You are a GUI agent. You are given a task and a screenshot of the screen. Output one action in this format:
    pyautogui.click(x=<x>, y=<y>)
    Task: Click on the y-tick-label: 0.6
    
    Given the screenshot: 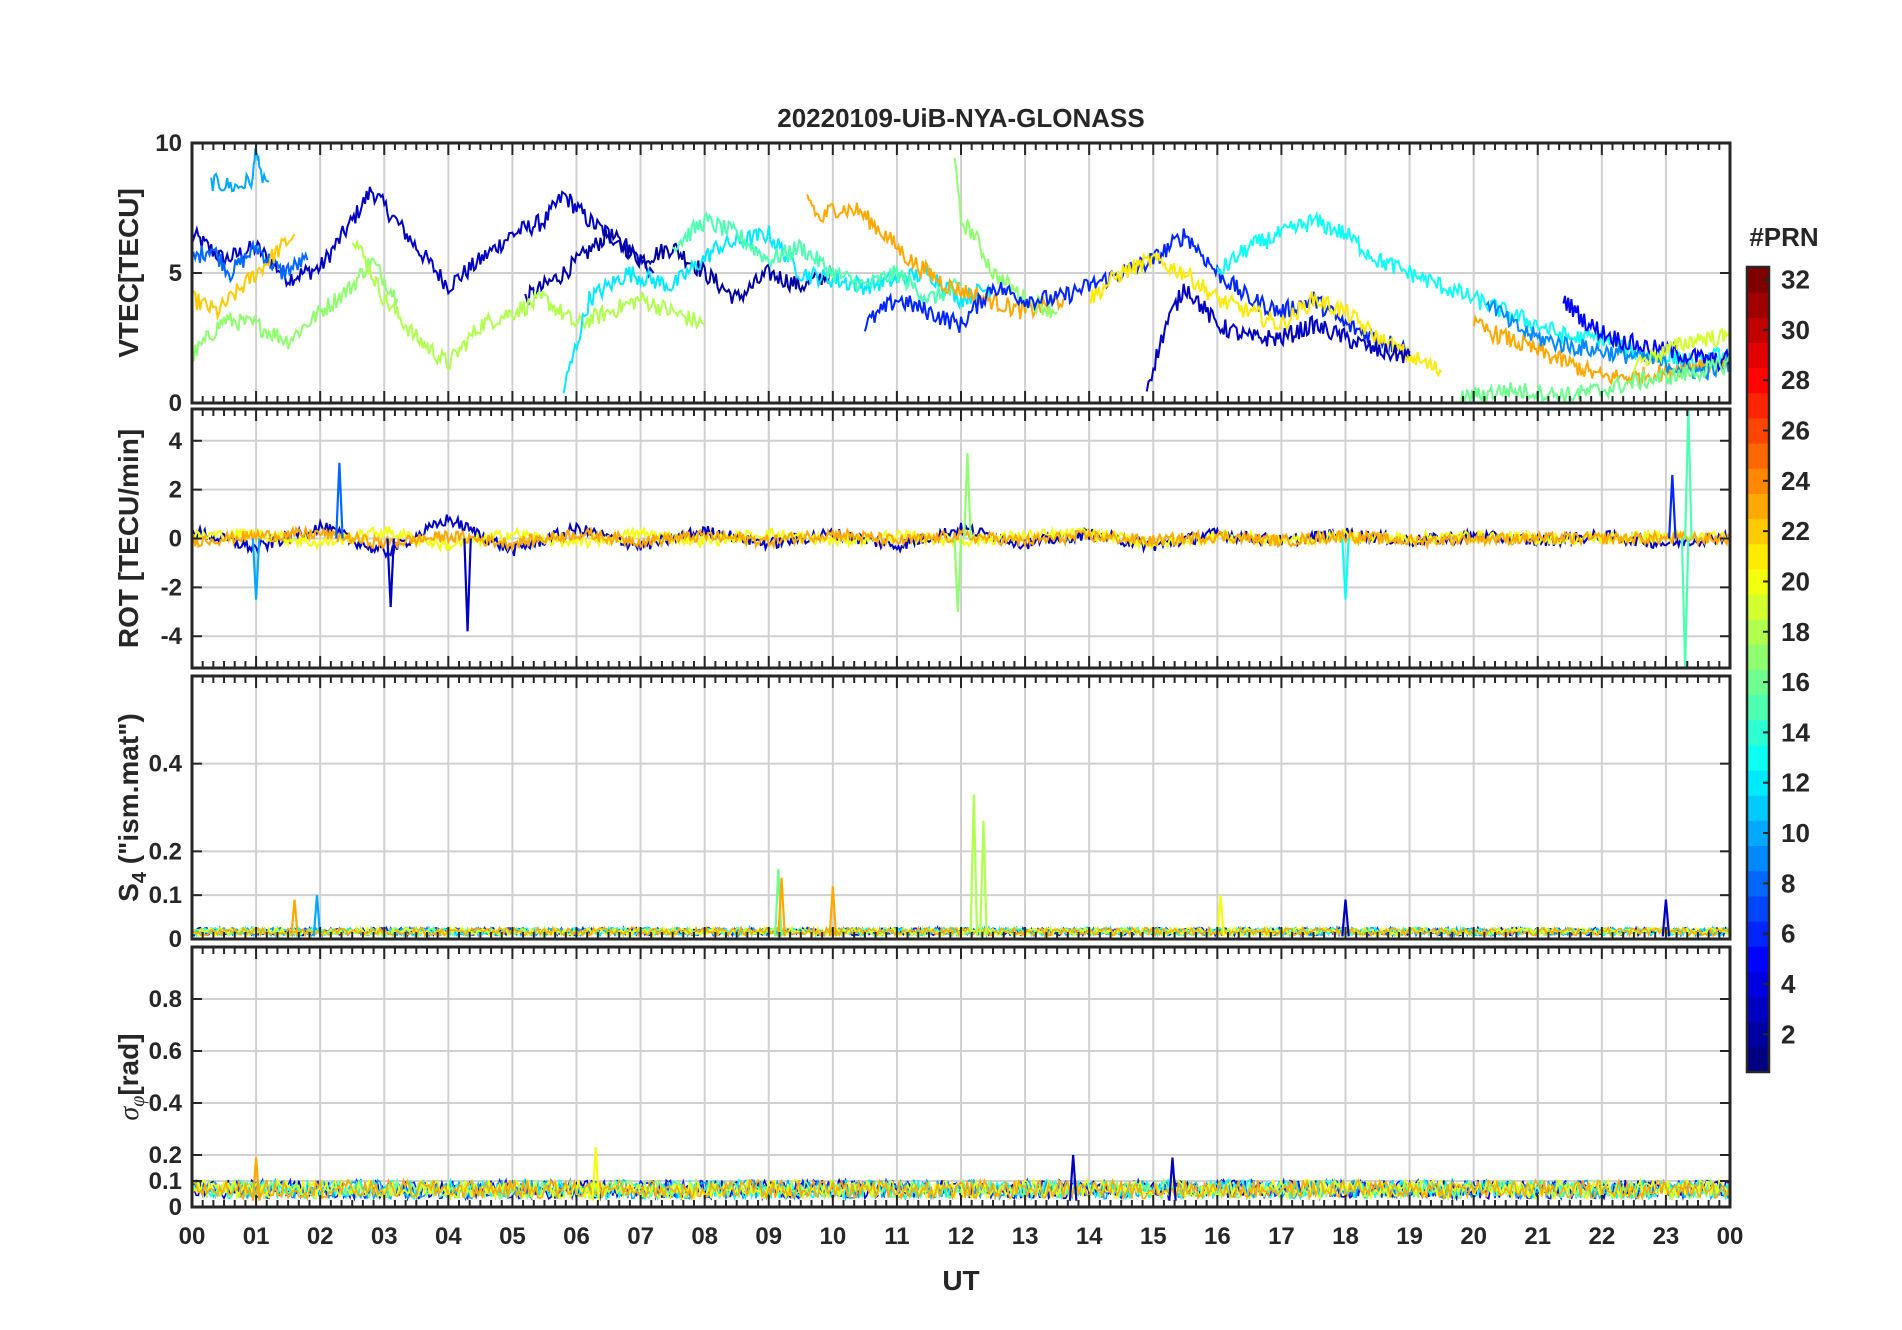 What is the action you would take?
    pyautogui.click(x=165, y=1051)
    